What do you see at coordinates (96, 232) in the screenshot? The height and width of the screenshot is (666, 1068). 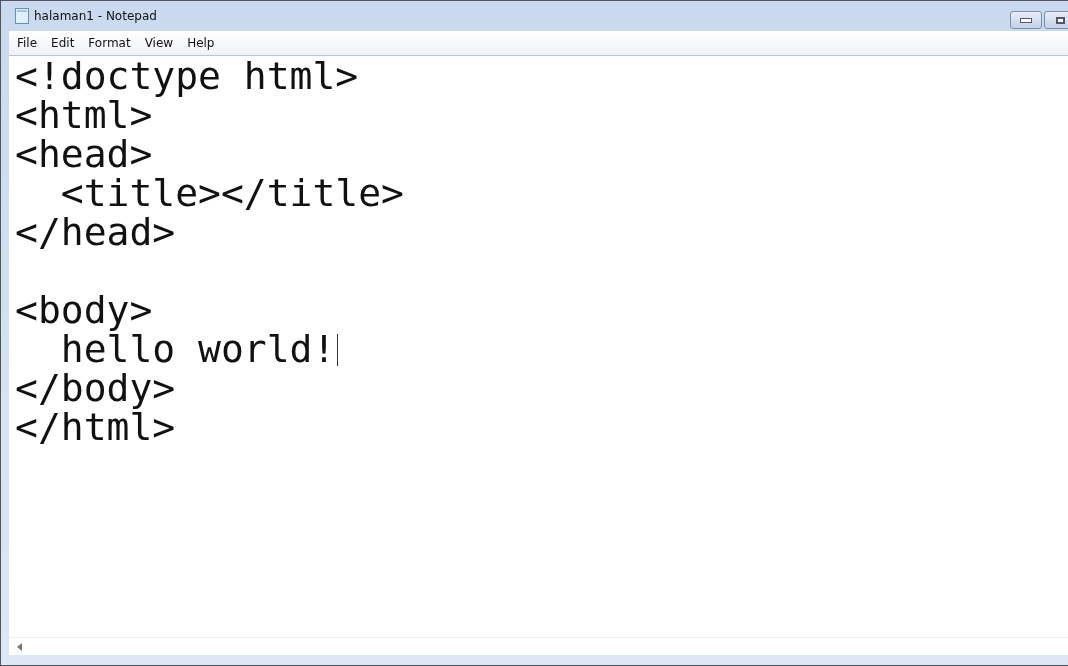 I see `code-line: </head>` at bounding box center [96, 232].